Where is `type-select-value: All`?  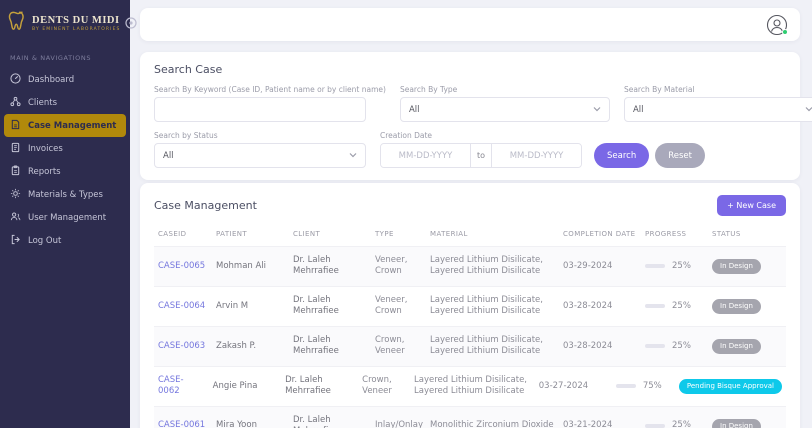 type-select-value: All is located at coordinates (414, 109).